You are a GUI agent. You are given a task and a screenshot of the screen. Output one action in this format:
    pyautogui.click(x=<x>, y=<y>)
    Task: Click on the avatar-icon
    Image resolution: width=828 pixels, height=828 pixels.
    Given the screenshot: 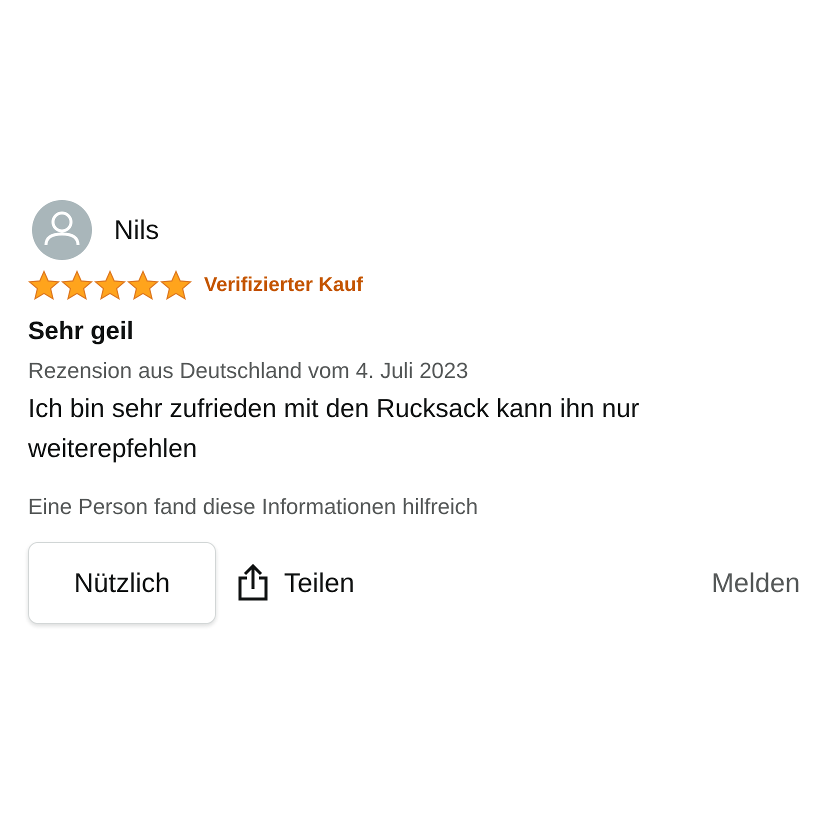 What is the action you would take?
    pyautogui.click(x=62, y=230)
    